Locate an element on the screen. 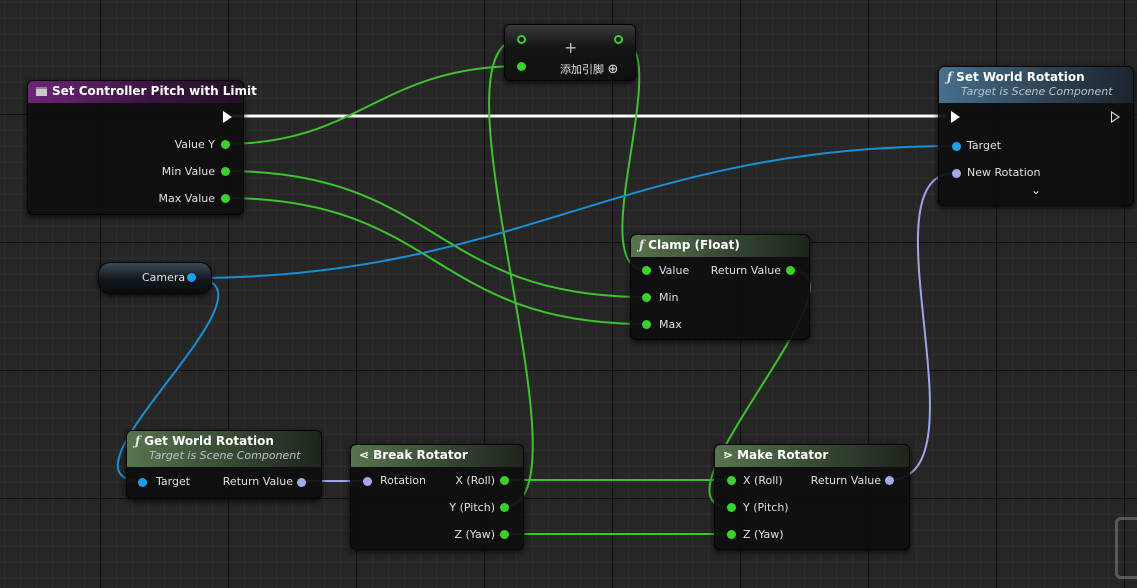 Image resolution: width=1137 pixels, height=588 pixels. pin-rotation is located at coordinates (367, 481).